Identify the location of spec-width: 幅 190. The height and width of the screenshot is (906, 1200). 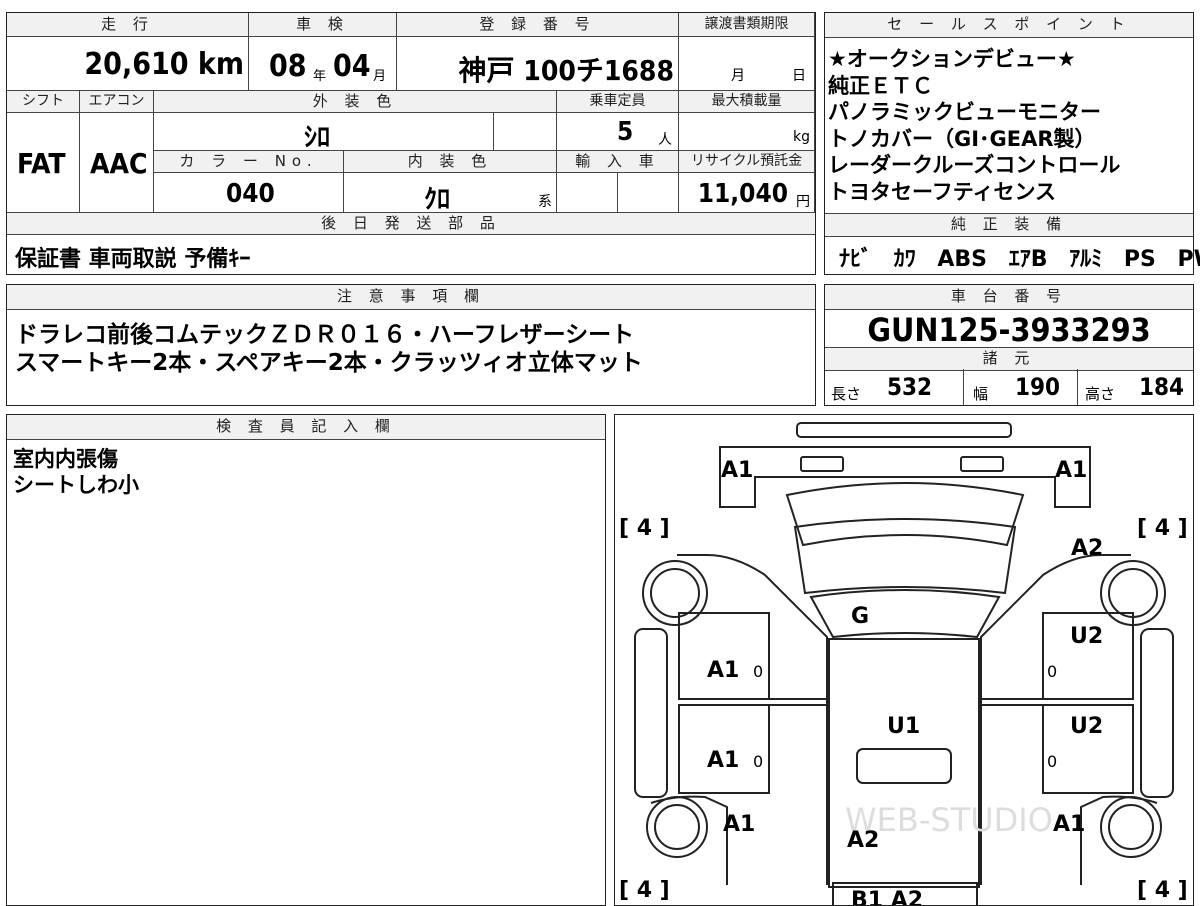
(1020, 387).